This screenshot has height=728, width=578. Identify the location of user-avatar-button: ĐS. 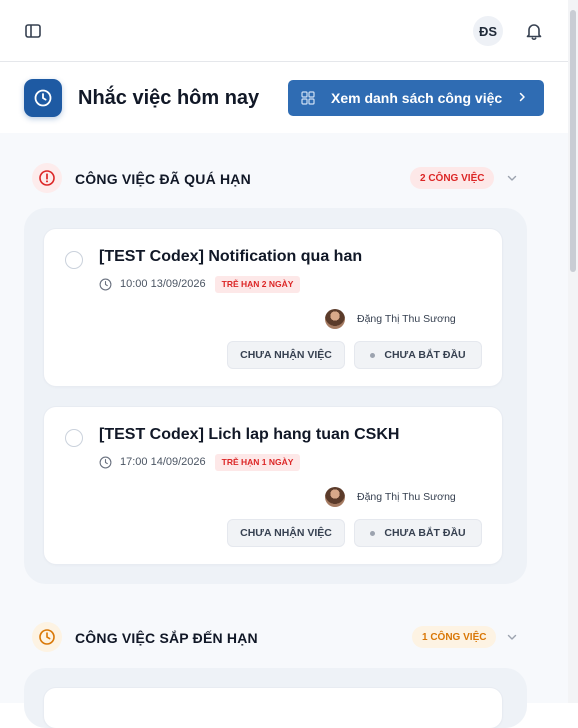
(488, 31).